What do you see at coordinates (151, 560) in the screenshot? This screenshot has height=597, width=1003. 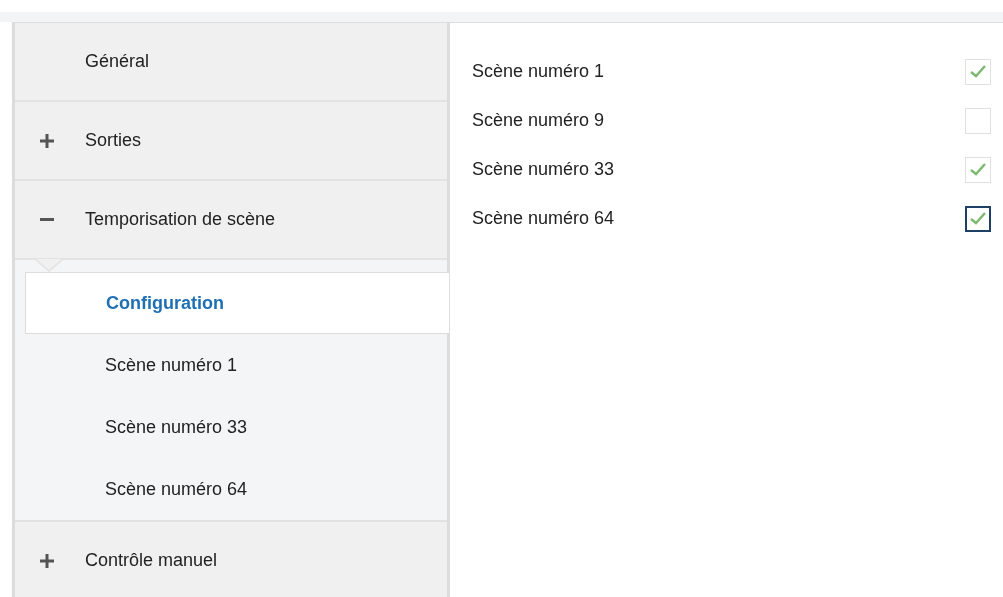 I see `sidebar-item: Contrôle manuel` at bounding box center [151, 560].